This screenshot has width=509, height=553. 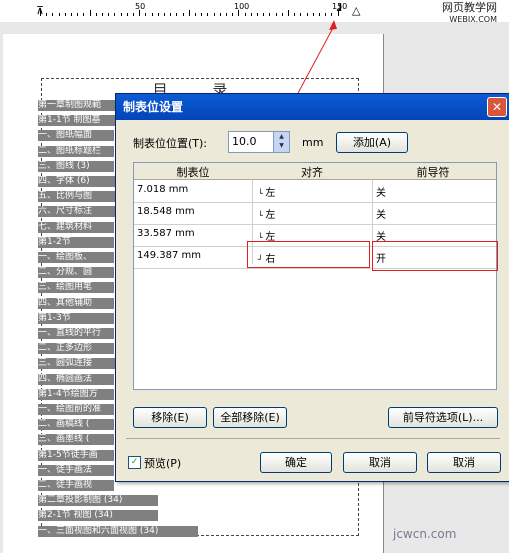 What do you see at coordinates (313, 438) in the screenshot?
I see `footer-divider` at bounding box center [313, 438].